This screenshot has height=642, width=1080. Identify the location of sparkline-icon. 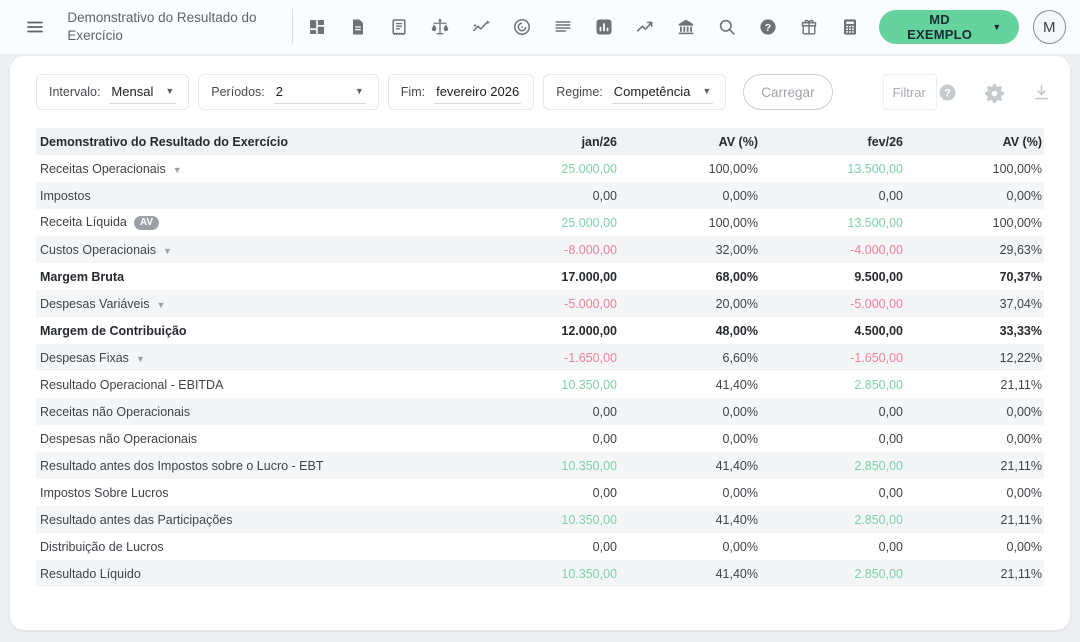
(481, 27).